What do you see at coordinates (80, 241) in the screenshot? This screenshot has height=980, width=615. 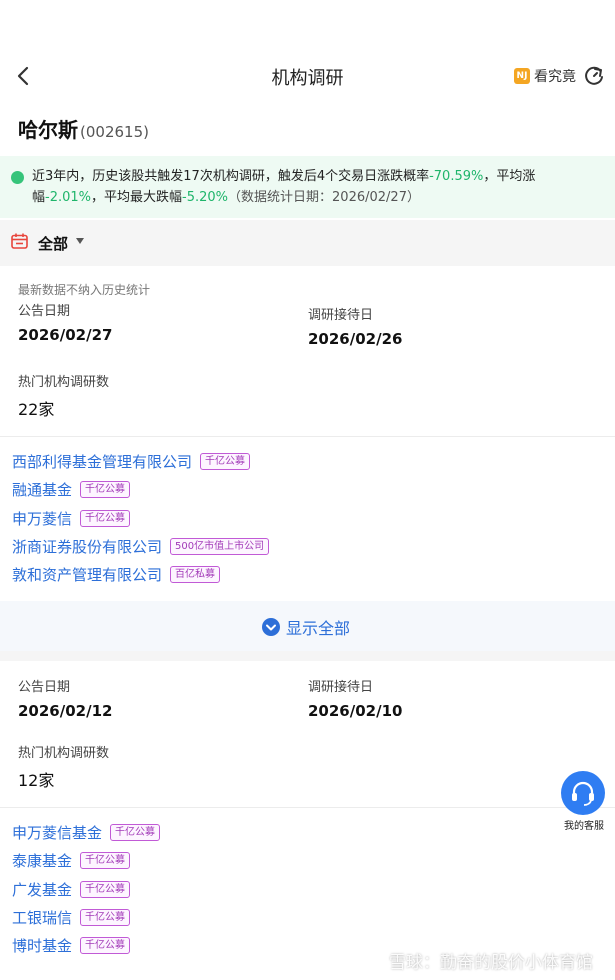 I see `caret-down-icon` at bounding box center [80, 241].